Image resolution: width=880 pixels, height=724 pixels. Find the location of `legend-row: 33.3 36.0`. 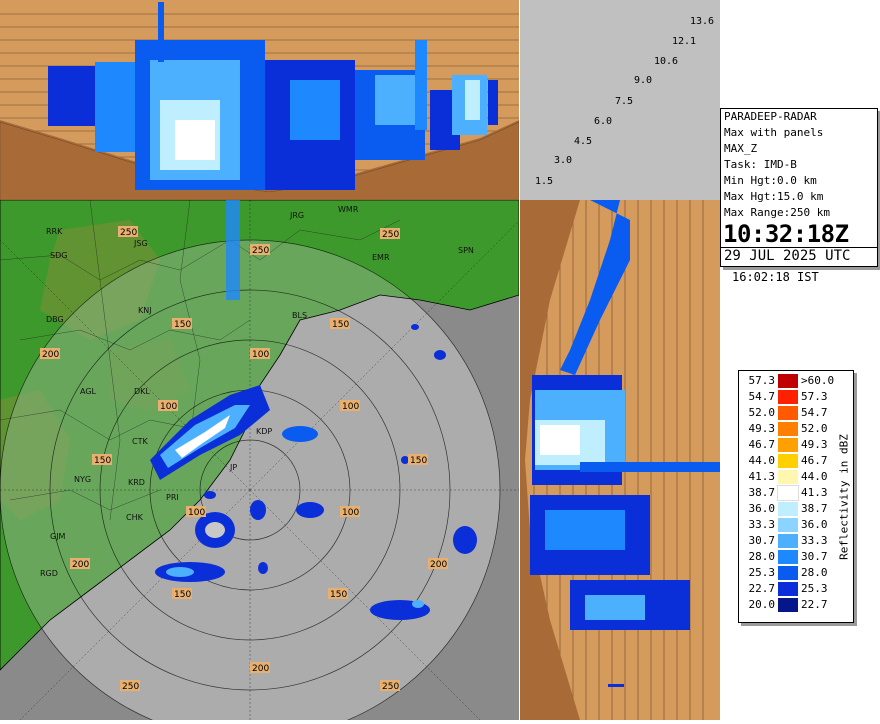

legend-row: 33.3 36.0 is located at coordinates (788, 525).